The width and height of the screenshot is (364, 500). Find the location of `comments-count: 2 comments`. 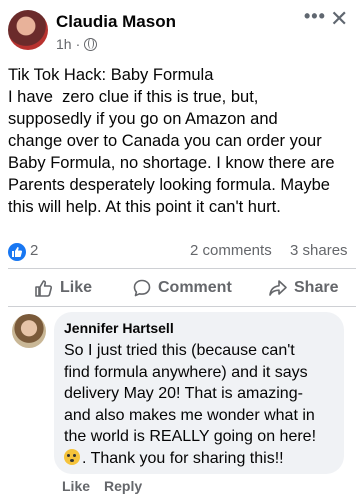

comments-count: 2 comments is located at coordinates (231, 250).